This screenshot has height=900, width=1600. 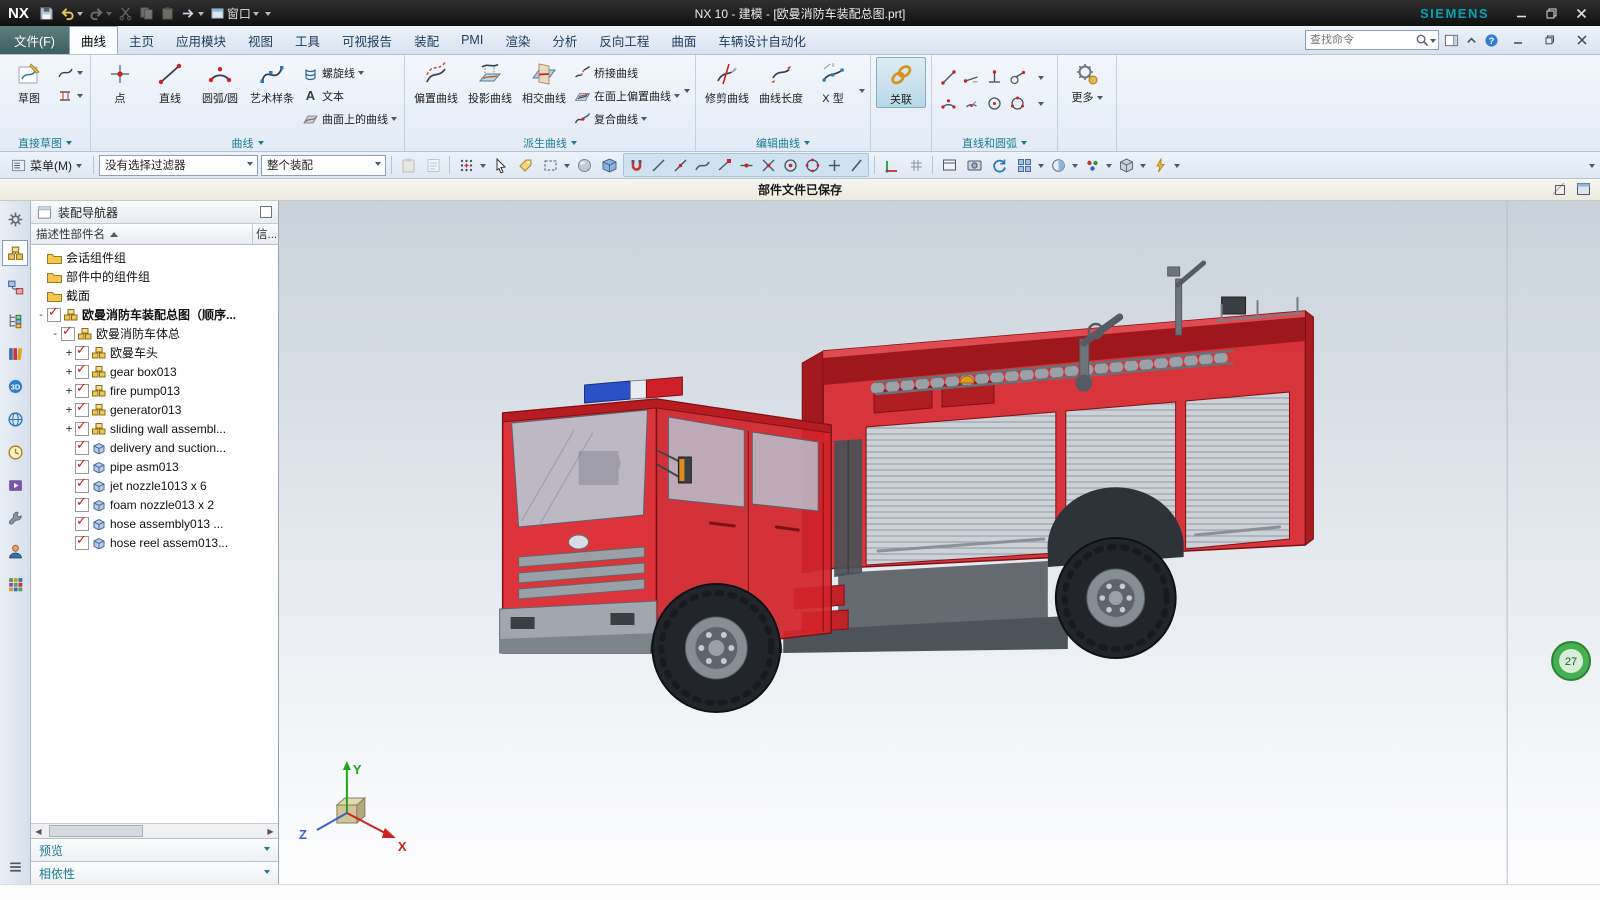 I want to click on tree-row: + ✓ fire pump013, so click(x=154, y=390).